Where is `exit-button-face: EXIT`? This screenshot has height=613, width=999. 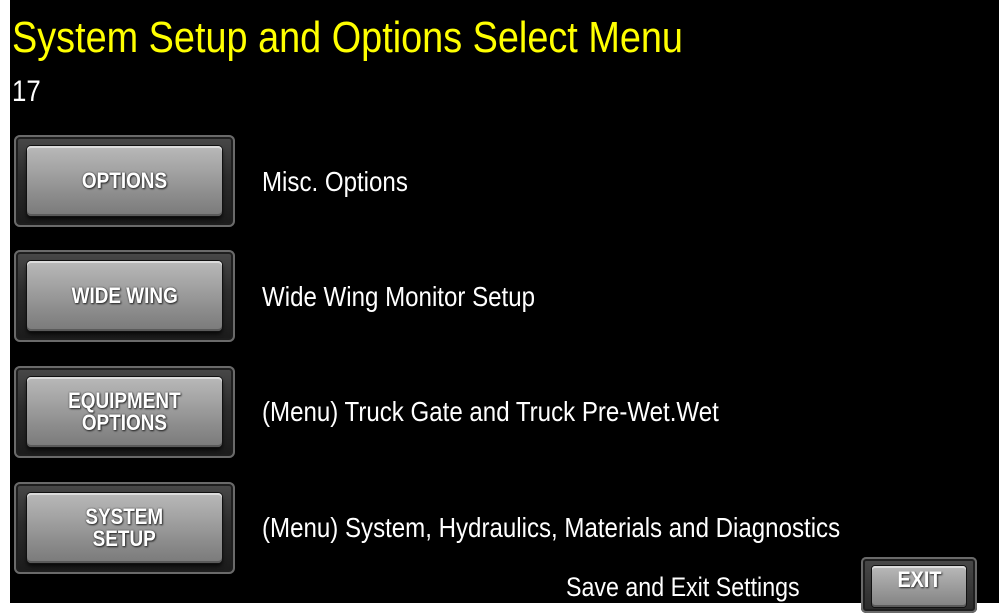
exit-button-face: EXIT is located at coordinates (919, 586).